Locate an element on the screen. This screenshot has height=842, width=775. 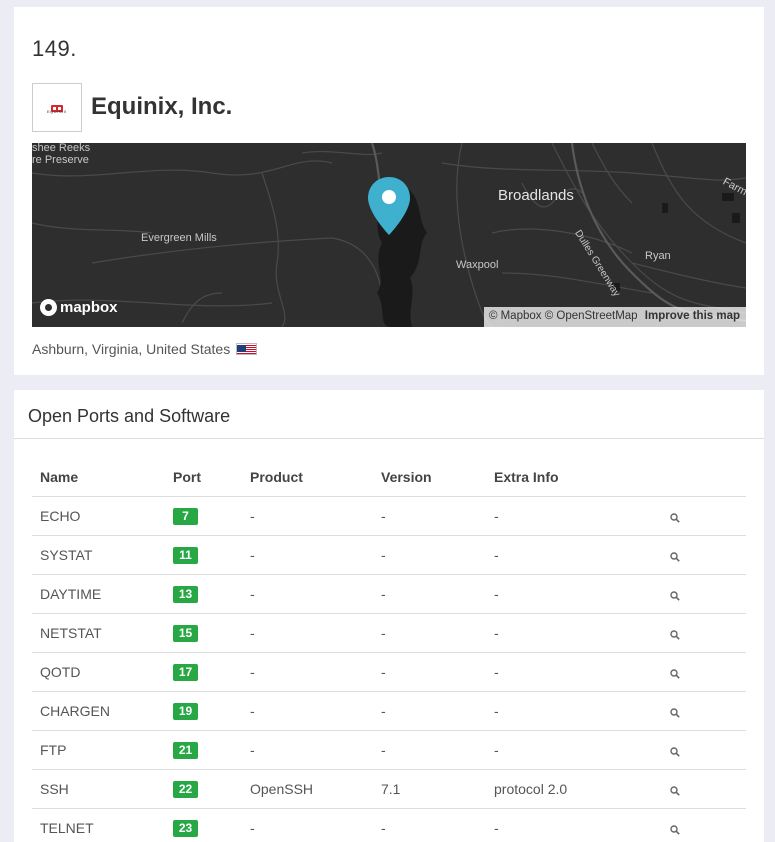
service-name: FTP is located at coordinates (102, 750).